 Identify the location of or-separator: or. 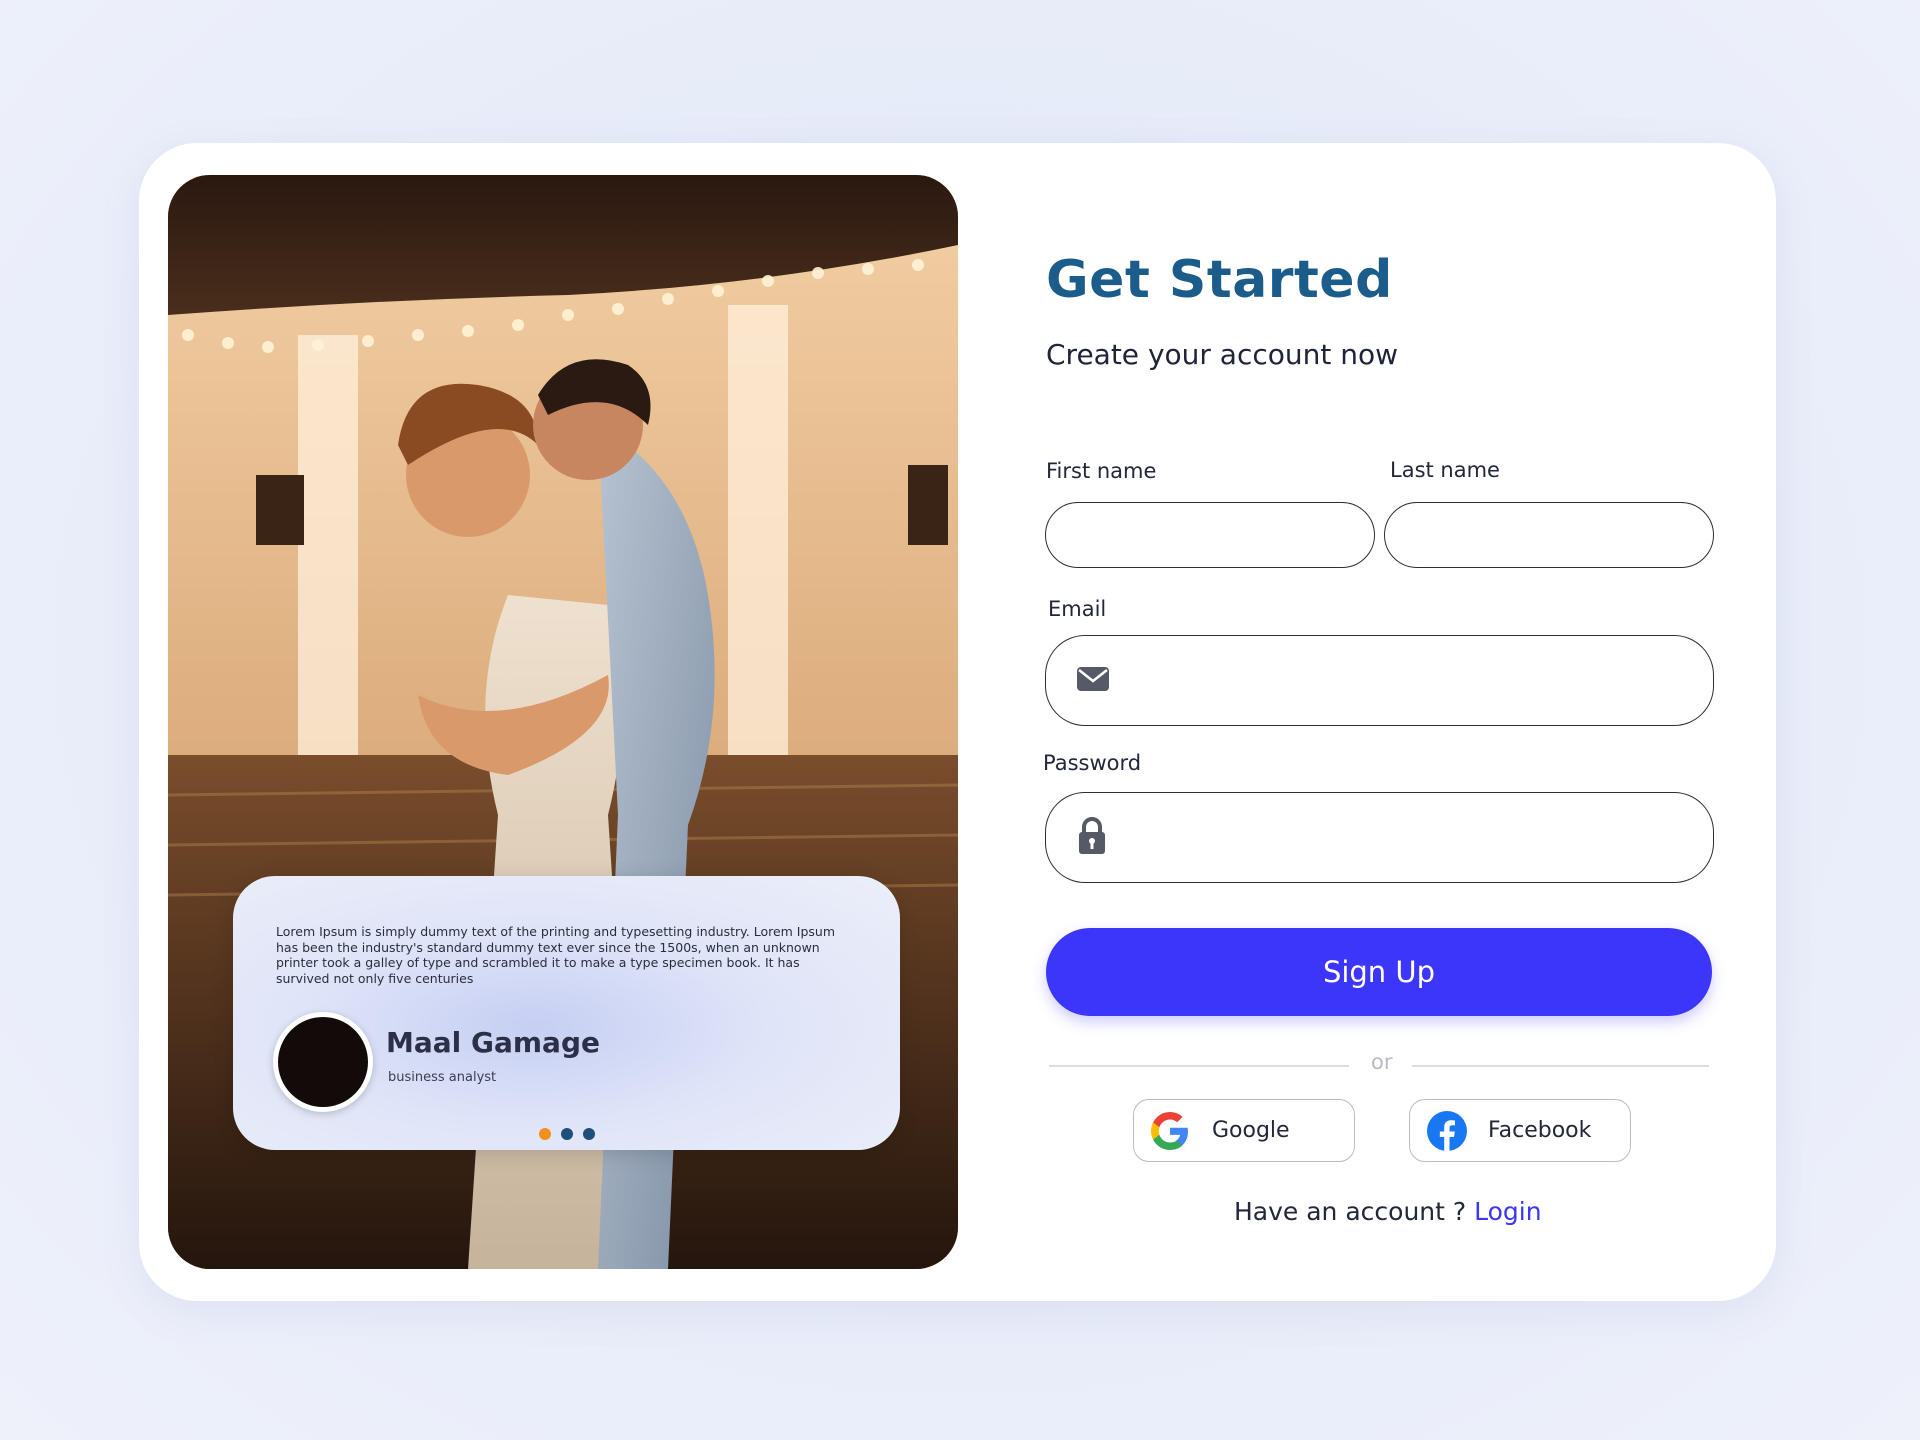
(1382, 1062).